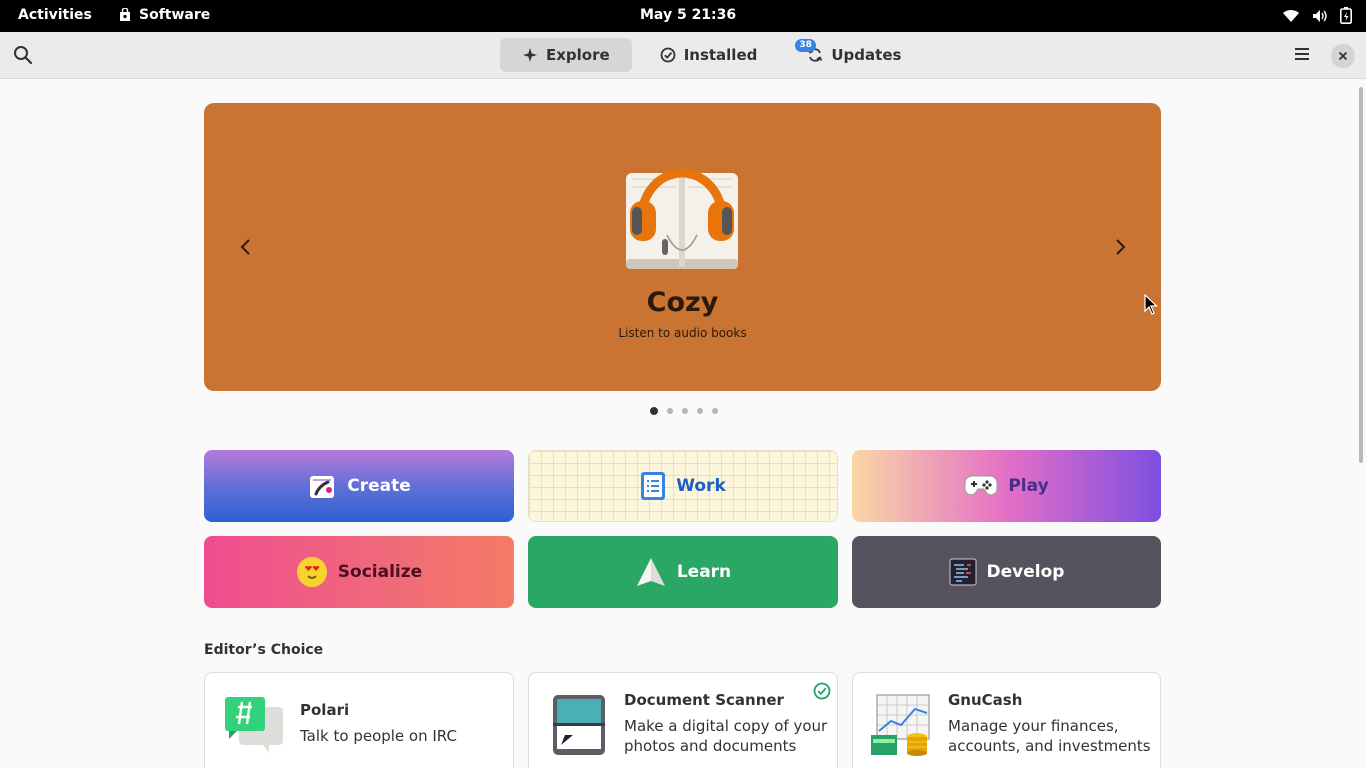  Describe the element at coordinates (1025, 572) in the screenshot. I see `category-develop-label: Develop` at that location.